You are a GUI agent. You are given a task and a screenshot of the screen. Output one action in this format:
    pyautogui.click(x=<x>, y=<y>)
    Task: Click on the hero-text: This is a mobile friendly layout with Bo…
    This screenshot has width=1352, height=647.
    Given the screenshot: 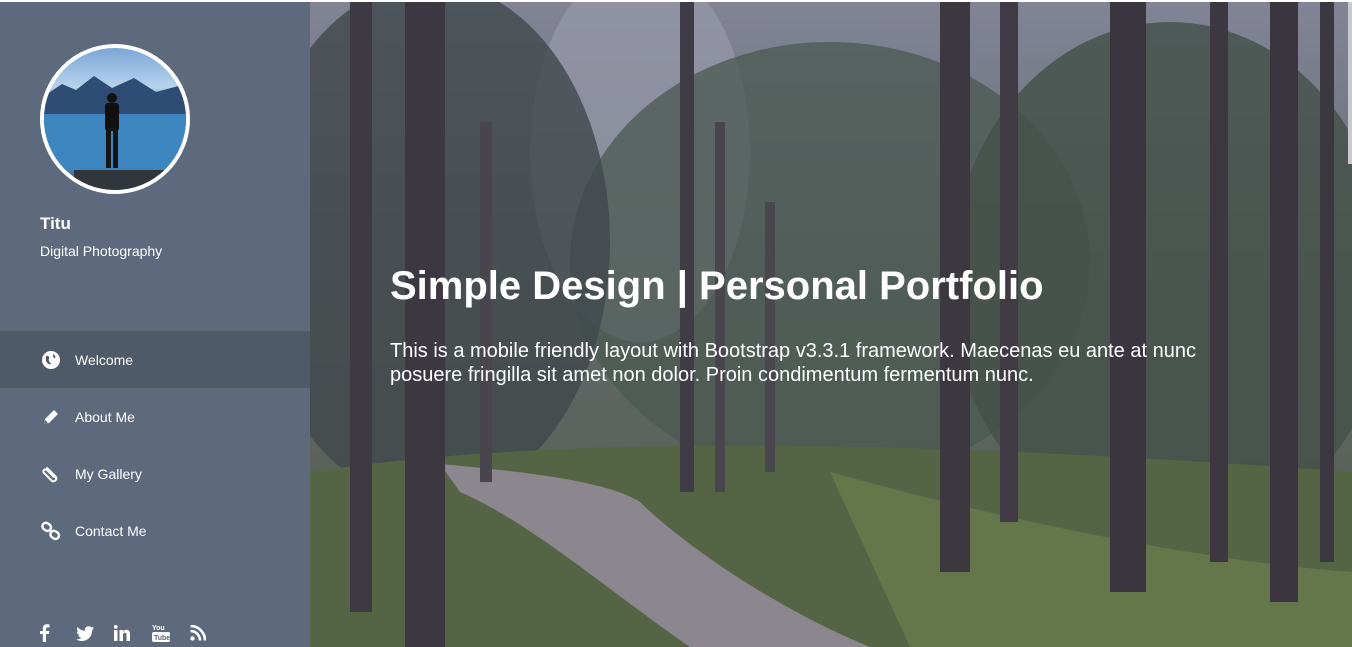 What is the action you would take?
    pyautogui.click(x=793, y=363)
    